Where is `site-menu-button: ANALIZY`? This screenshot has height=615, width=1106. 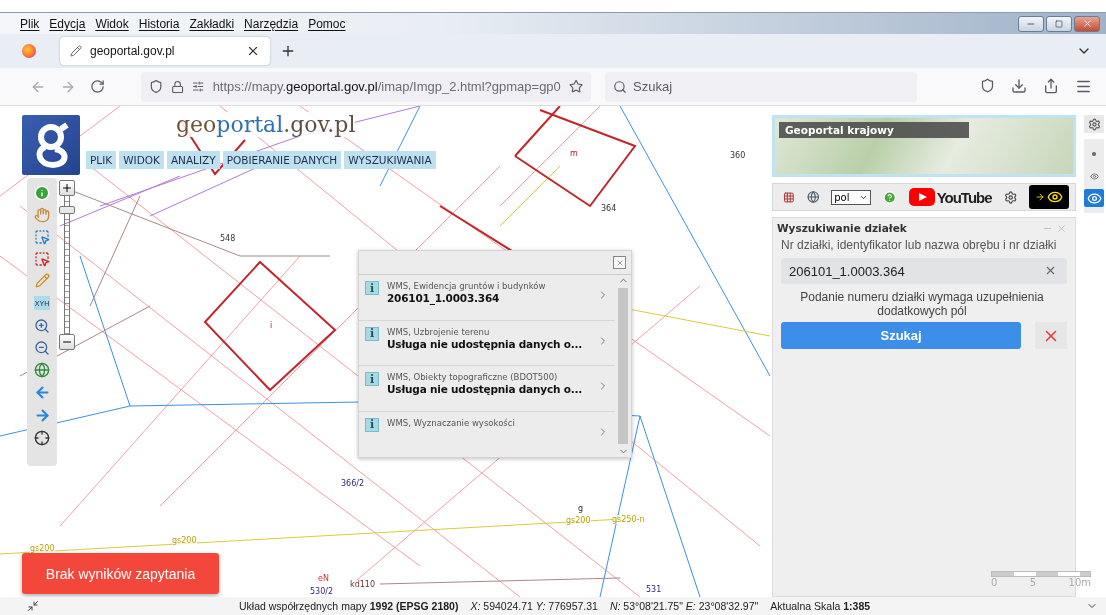
site-menu-button: ANALIZY is located at coordinates (193, 160).